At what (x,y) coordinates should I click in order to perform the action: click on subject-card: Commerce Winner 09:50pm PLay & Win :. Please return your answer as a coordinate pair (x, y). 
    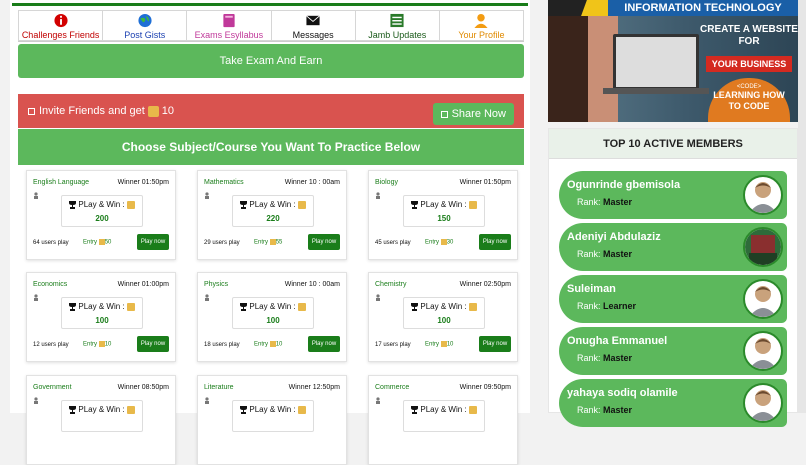
    Looking at the image, I should click on (443, 420).